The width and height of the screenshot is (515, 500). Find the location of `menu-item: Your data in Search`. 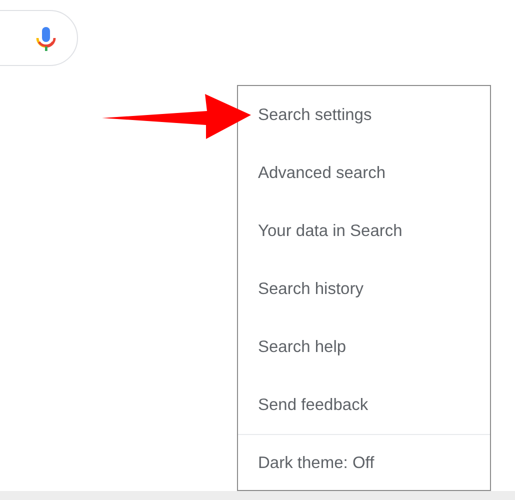

menu-item: Your data in Search is located at coordinates (330, 231).